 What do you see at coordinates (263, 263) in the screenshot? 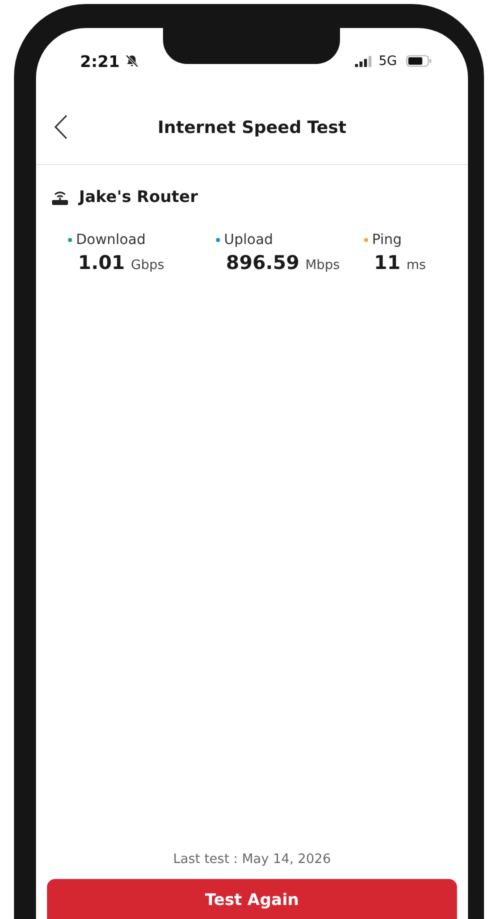
I see `metric-value: 896.59` at bounding box center [263, 263].